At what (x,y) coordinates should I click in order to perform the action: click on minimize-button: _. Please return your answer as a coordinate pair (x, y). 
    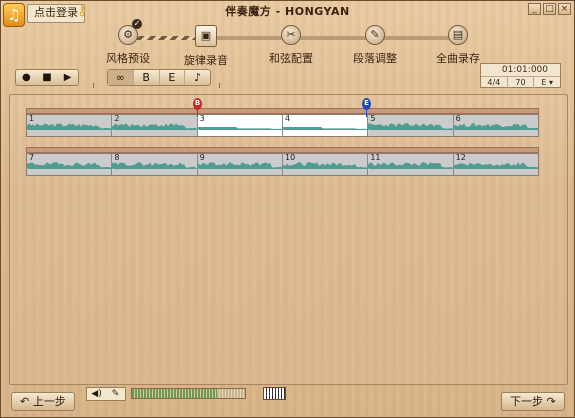
    Looking at the image, I should click on (534, 9).